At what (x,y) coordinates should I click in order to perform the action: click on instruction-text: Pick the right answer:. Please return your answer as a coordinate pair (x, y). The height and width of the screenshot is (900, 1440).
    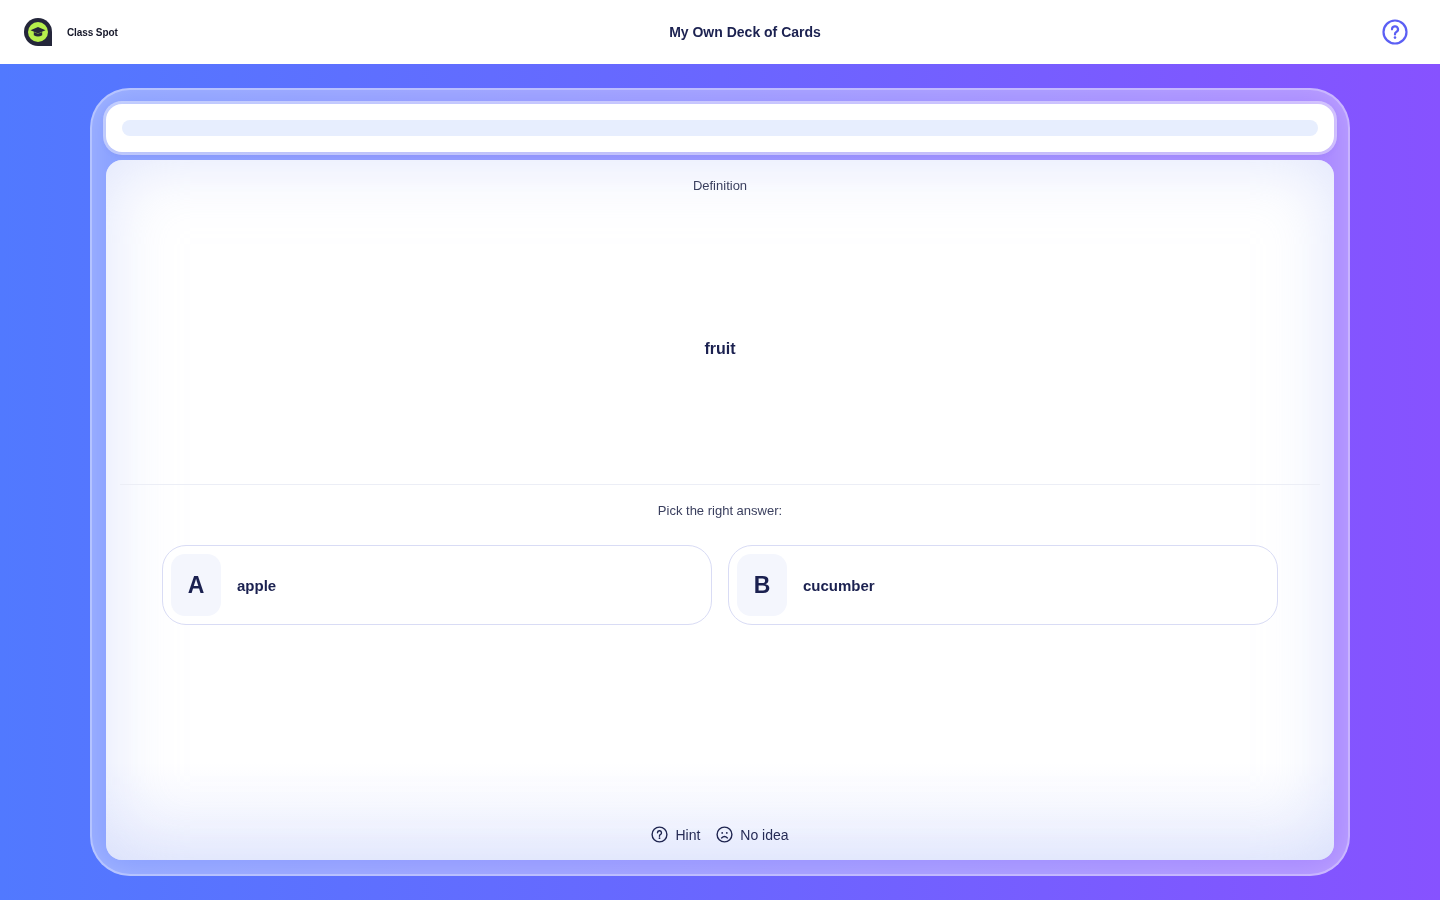
    Looking at the image, I should click on (720, 510).